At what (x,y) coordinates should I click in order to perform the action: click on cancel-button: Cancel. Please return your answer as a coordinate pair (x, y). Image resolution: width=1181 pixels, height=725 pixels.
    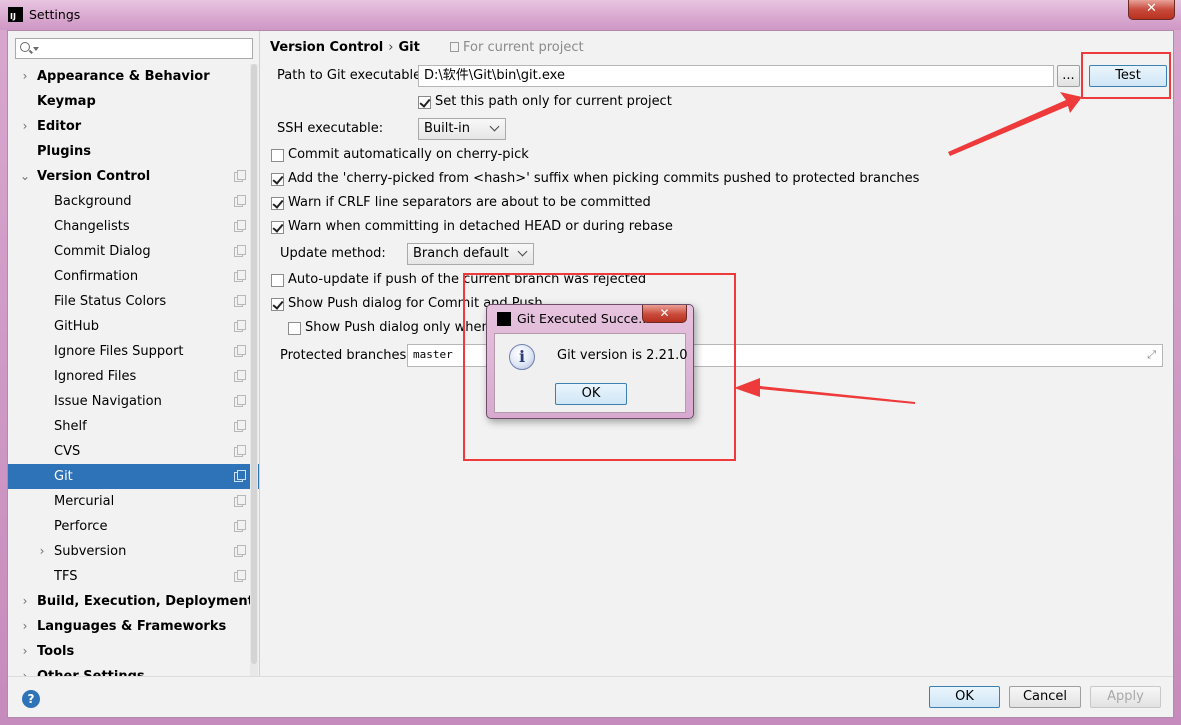
    Looking at the image, I should click on (1045, 697).